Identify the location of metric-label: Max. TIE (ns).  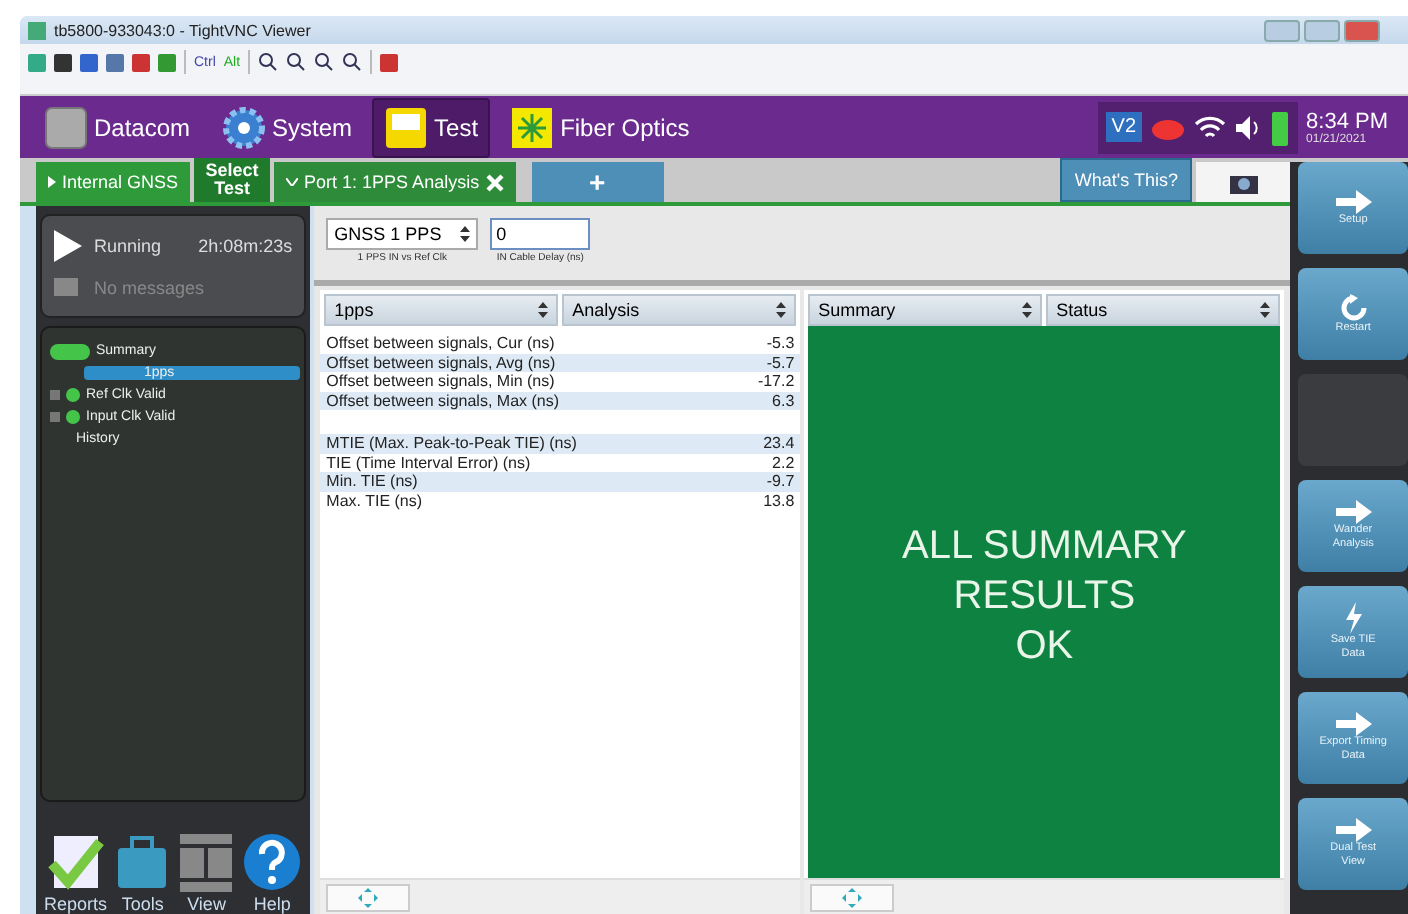
(374, 500).